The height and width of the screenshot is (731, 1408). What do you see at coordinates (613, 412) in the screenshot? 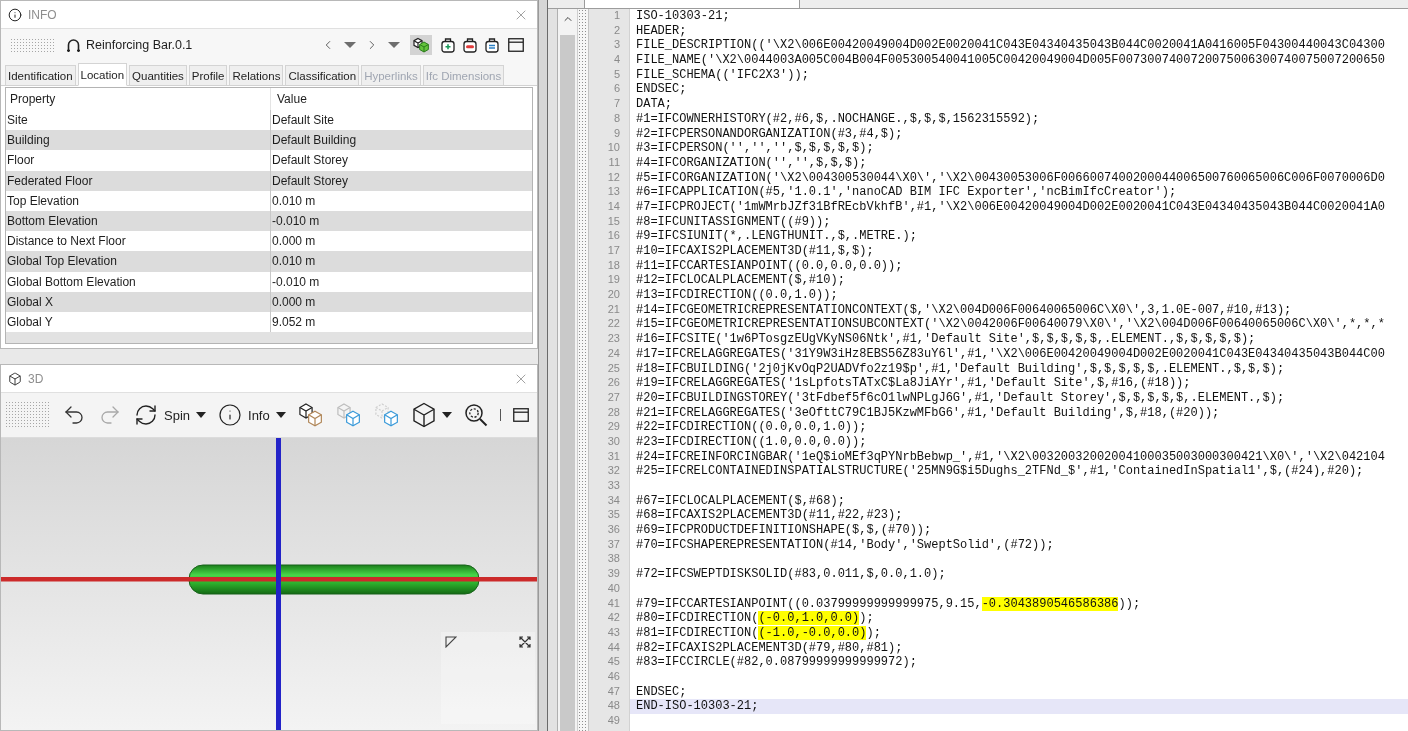
I see `line-number: 28` at bounding box center [613, 412].